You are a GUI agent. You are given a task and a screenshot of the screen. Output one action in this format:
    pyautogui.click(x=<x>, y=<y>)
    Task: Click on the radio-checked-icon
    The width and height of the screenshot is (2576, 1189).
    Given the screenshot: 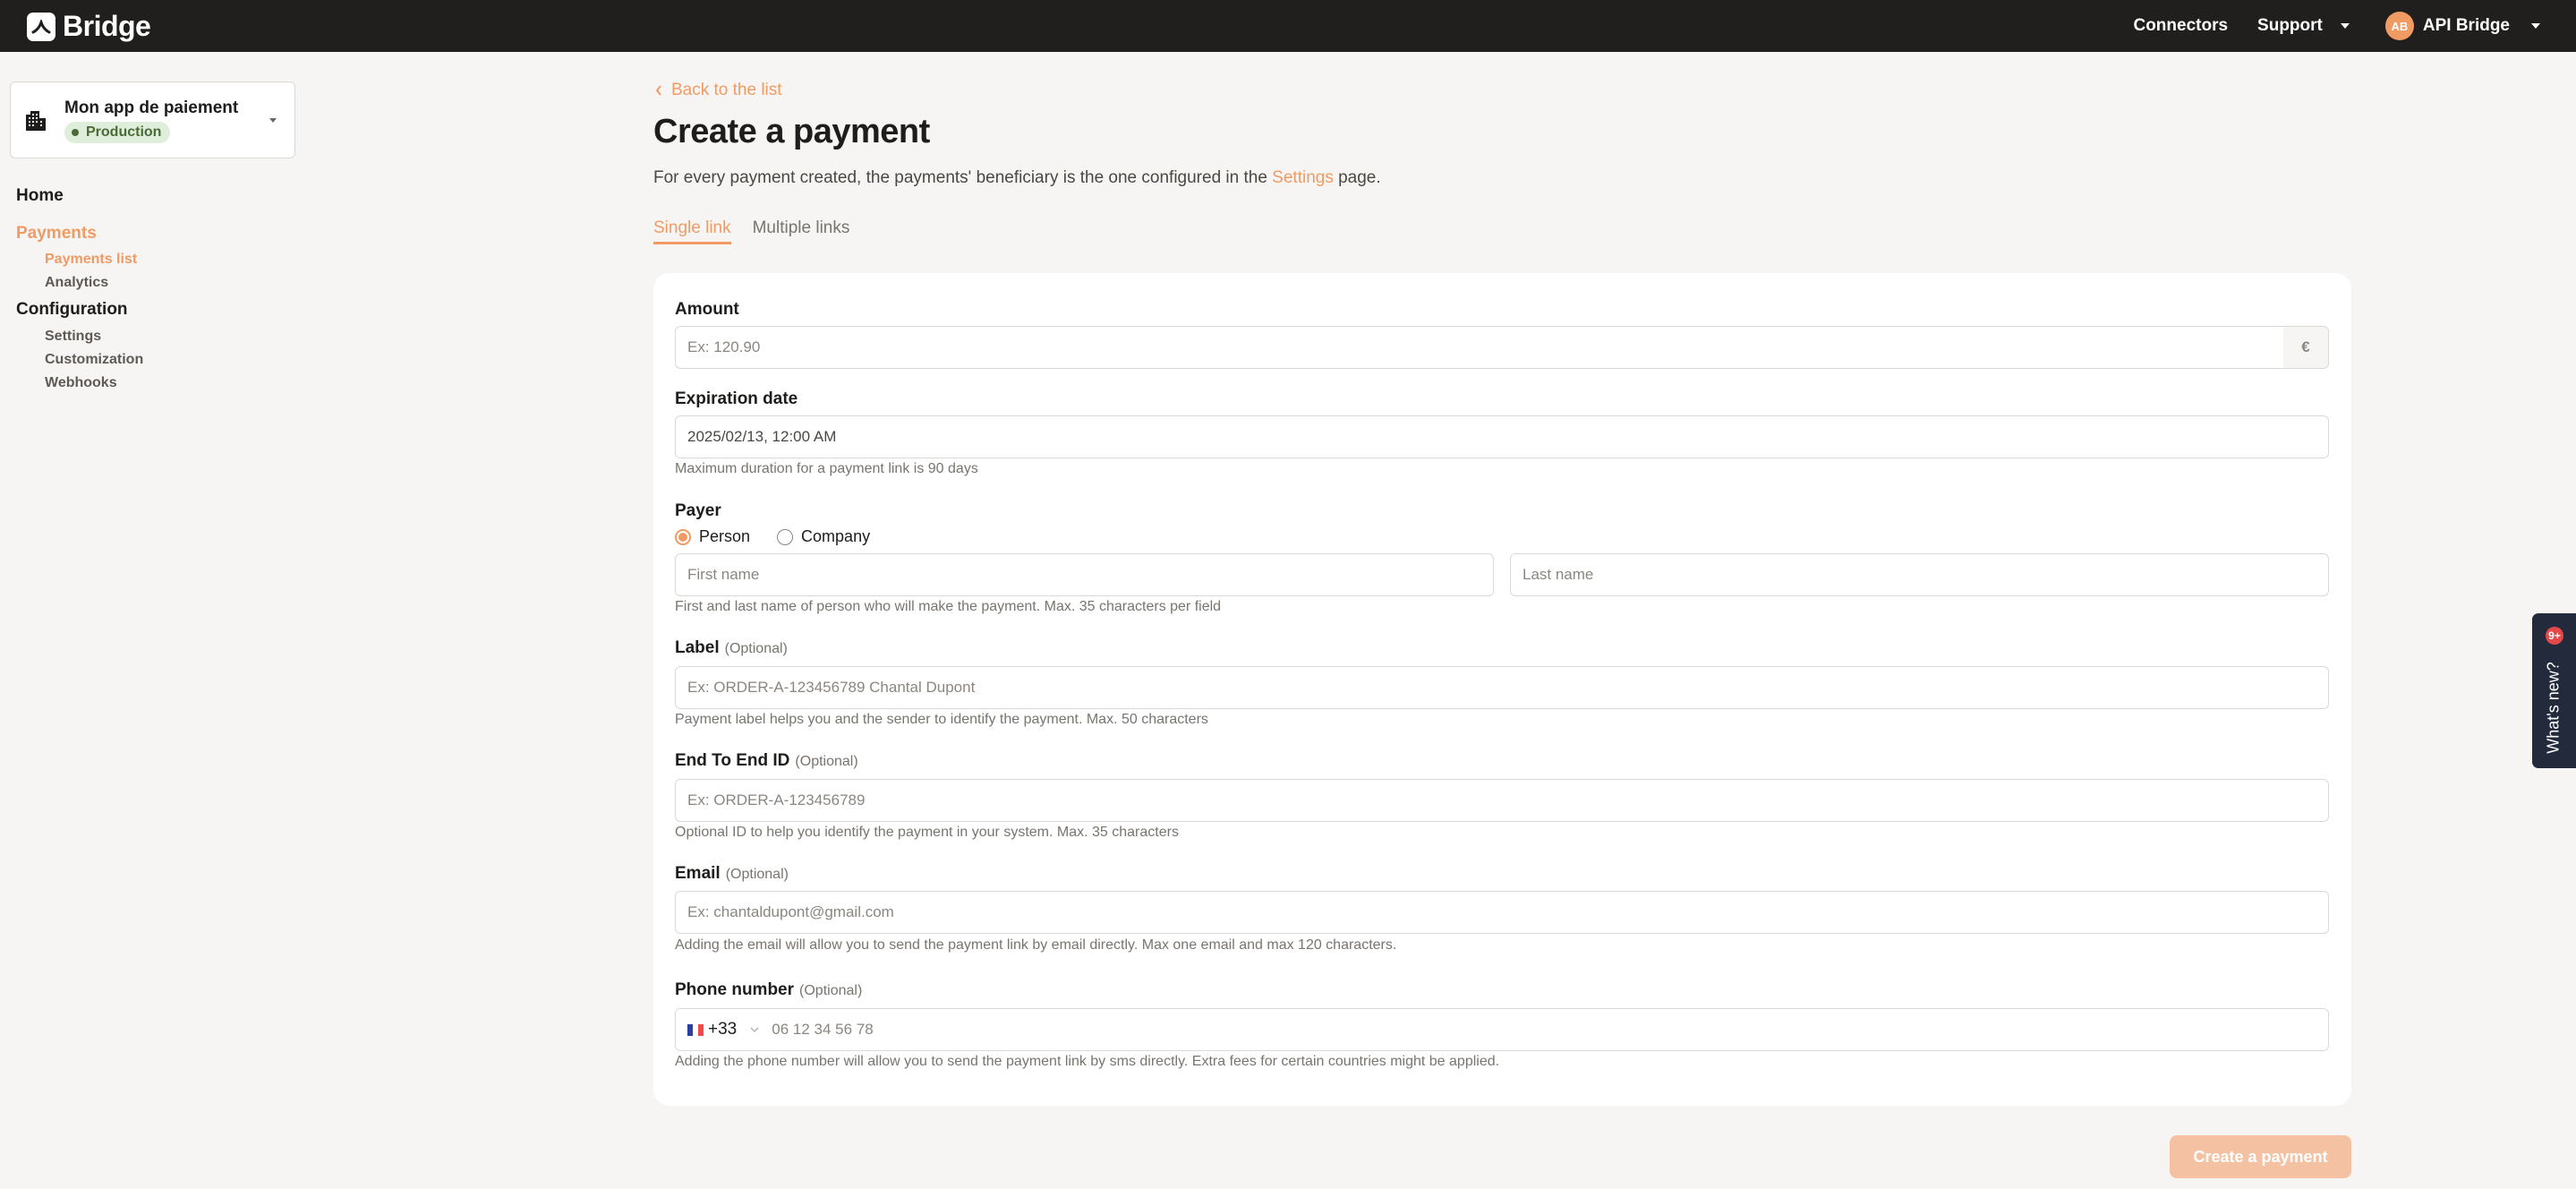 What is the action you would take?
    pyautogui.click(x=683, y=536)
    